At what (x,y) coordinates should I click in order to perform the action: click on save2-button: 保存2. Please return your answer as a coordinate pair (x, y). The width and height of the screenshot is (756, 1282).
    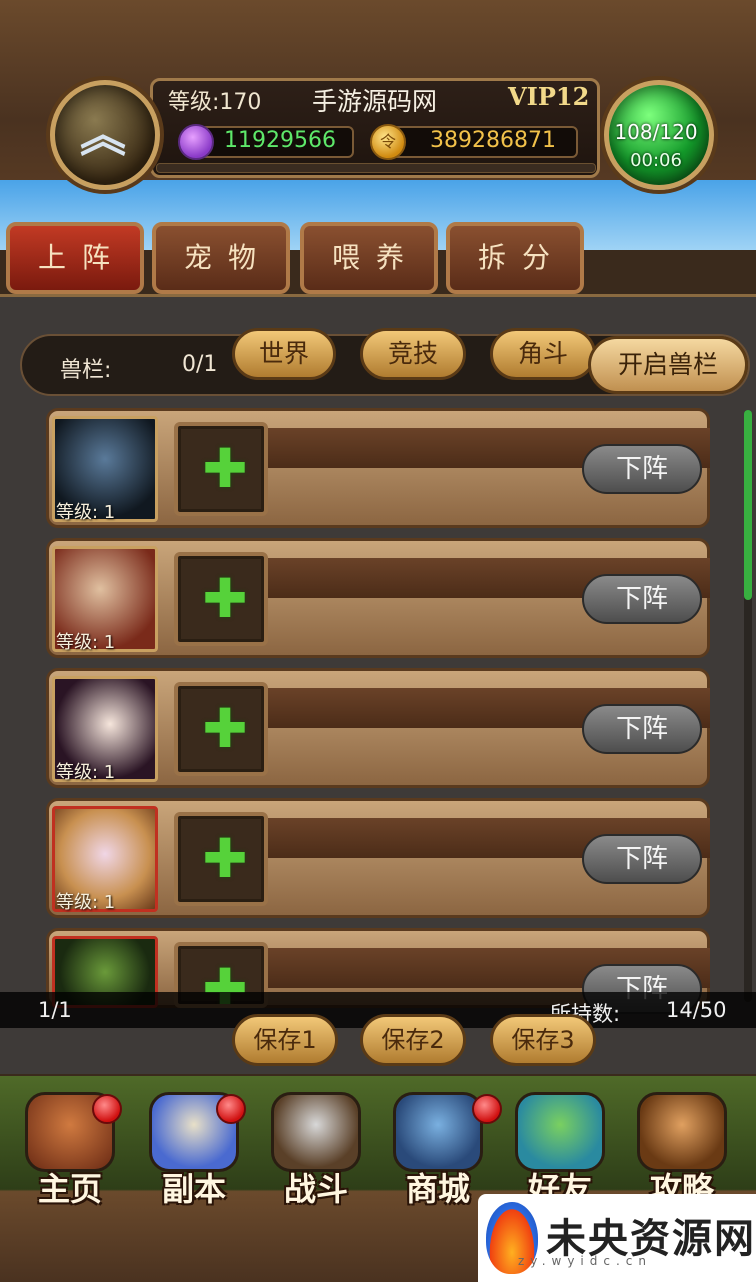
    Looking at the image, I should click on (413, 1040).